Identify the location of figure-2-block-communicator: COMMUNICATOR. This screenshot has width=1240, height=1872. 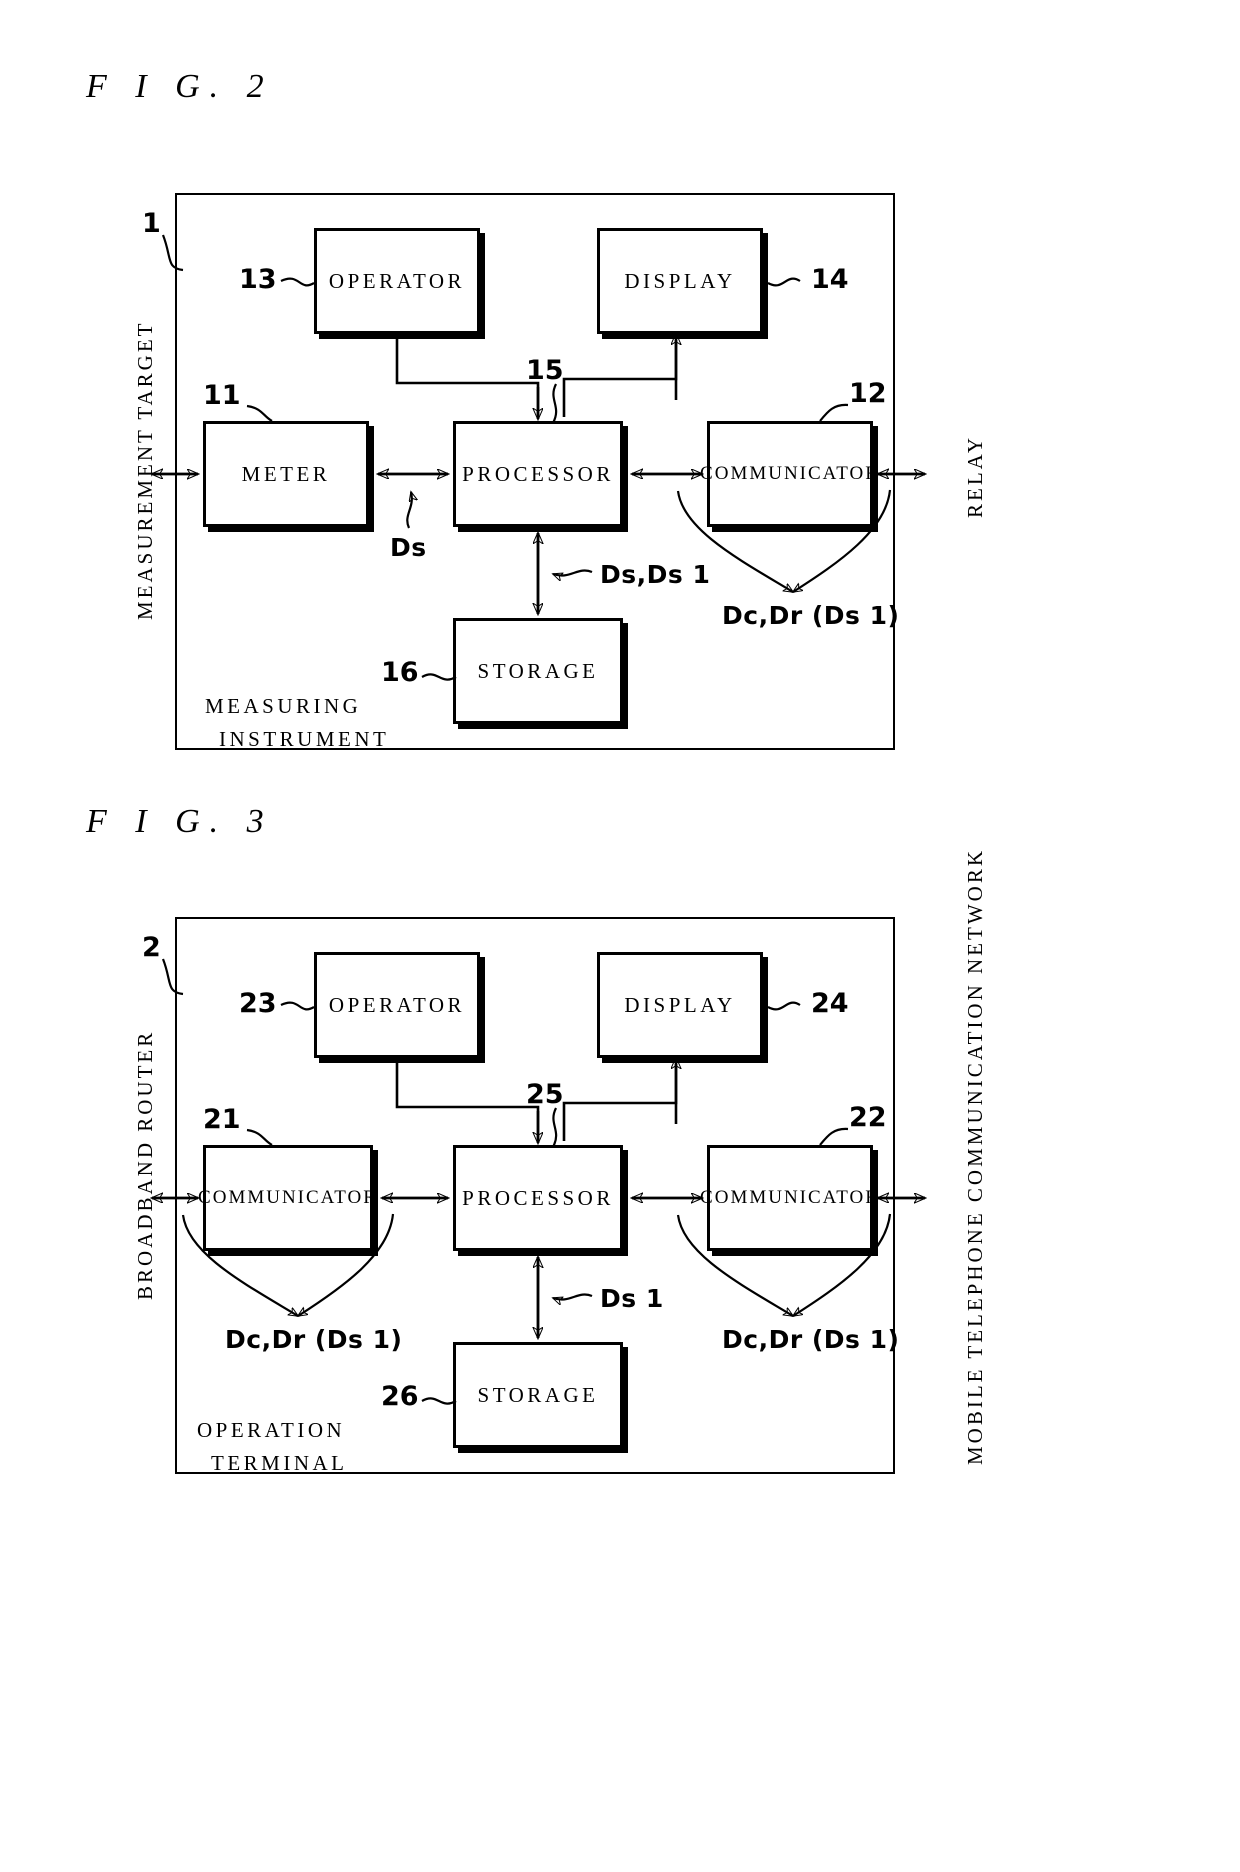
(789, 474).